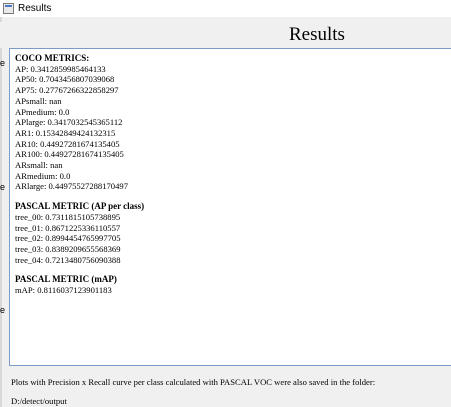 The width and height of the screenshot is (451, 407). What do you see at coordinates (63, 290) in the screenshot?
I see `pascal-map-line: mAP: 0.8116037123901183` at bounding box center [63, 290].